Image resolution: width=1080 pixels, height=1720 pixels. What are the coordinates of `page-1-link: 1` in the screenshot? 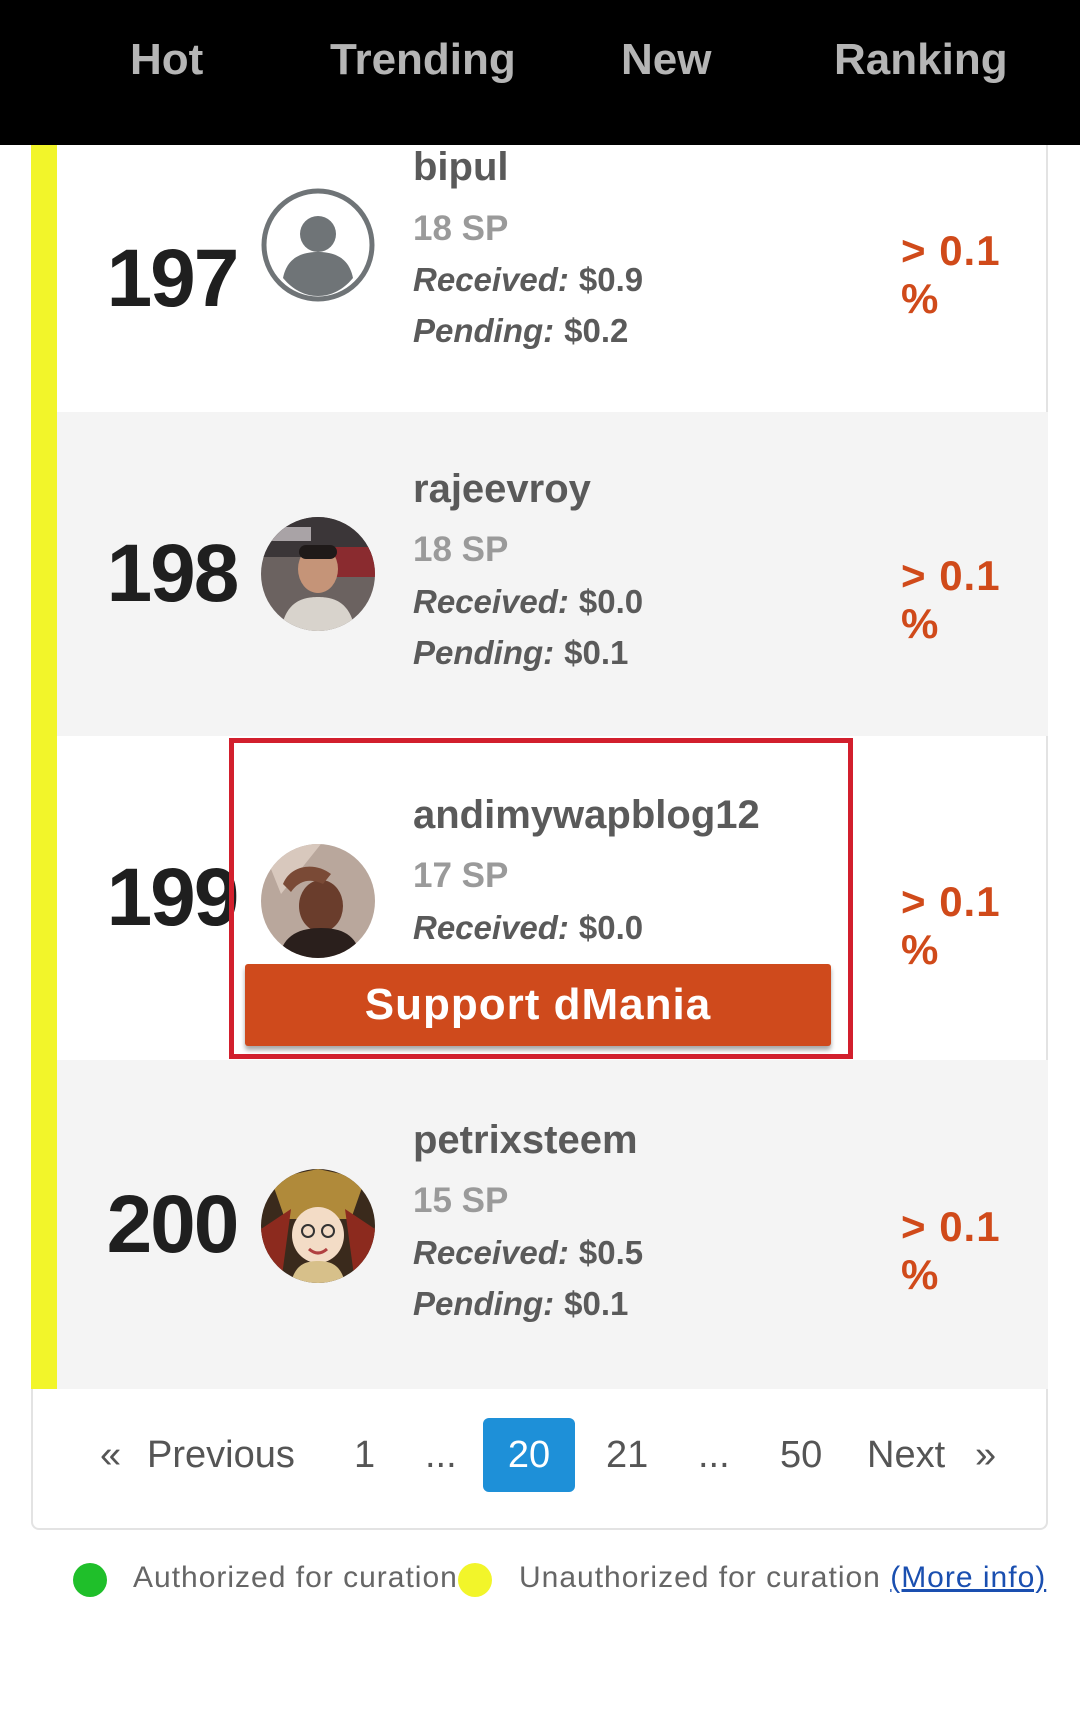 It's located at (364, 1455).